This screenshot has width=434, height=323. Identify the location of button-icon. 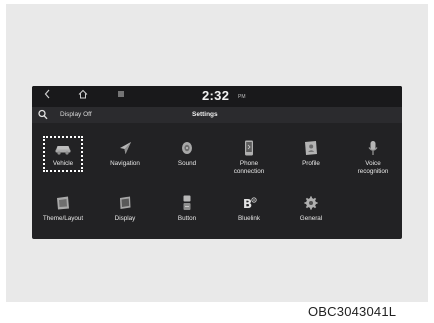
(187, 202).